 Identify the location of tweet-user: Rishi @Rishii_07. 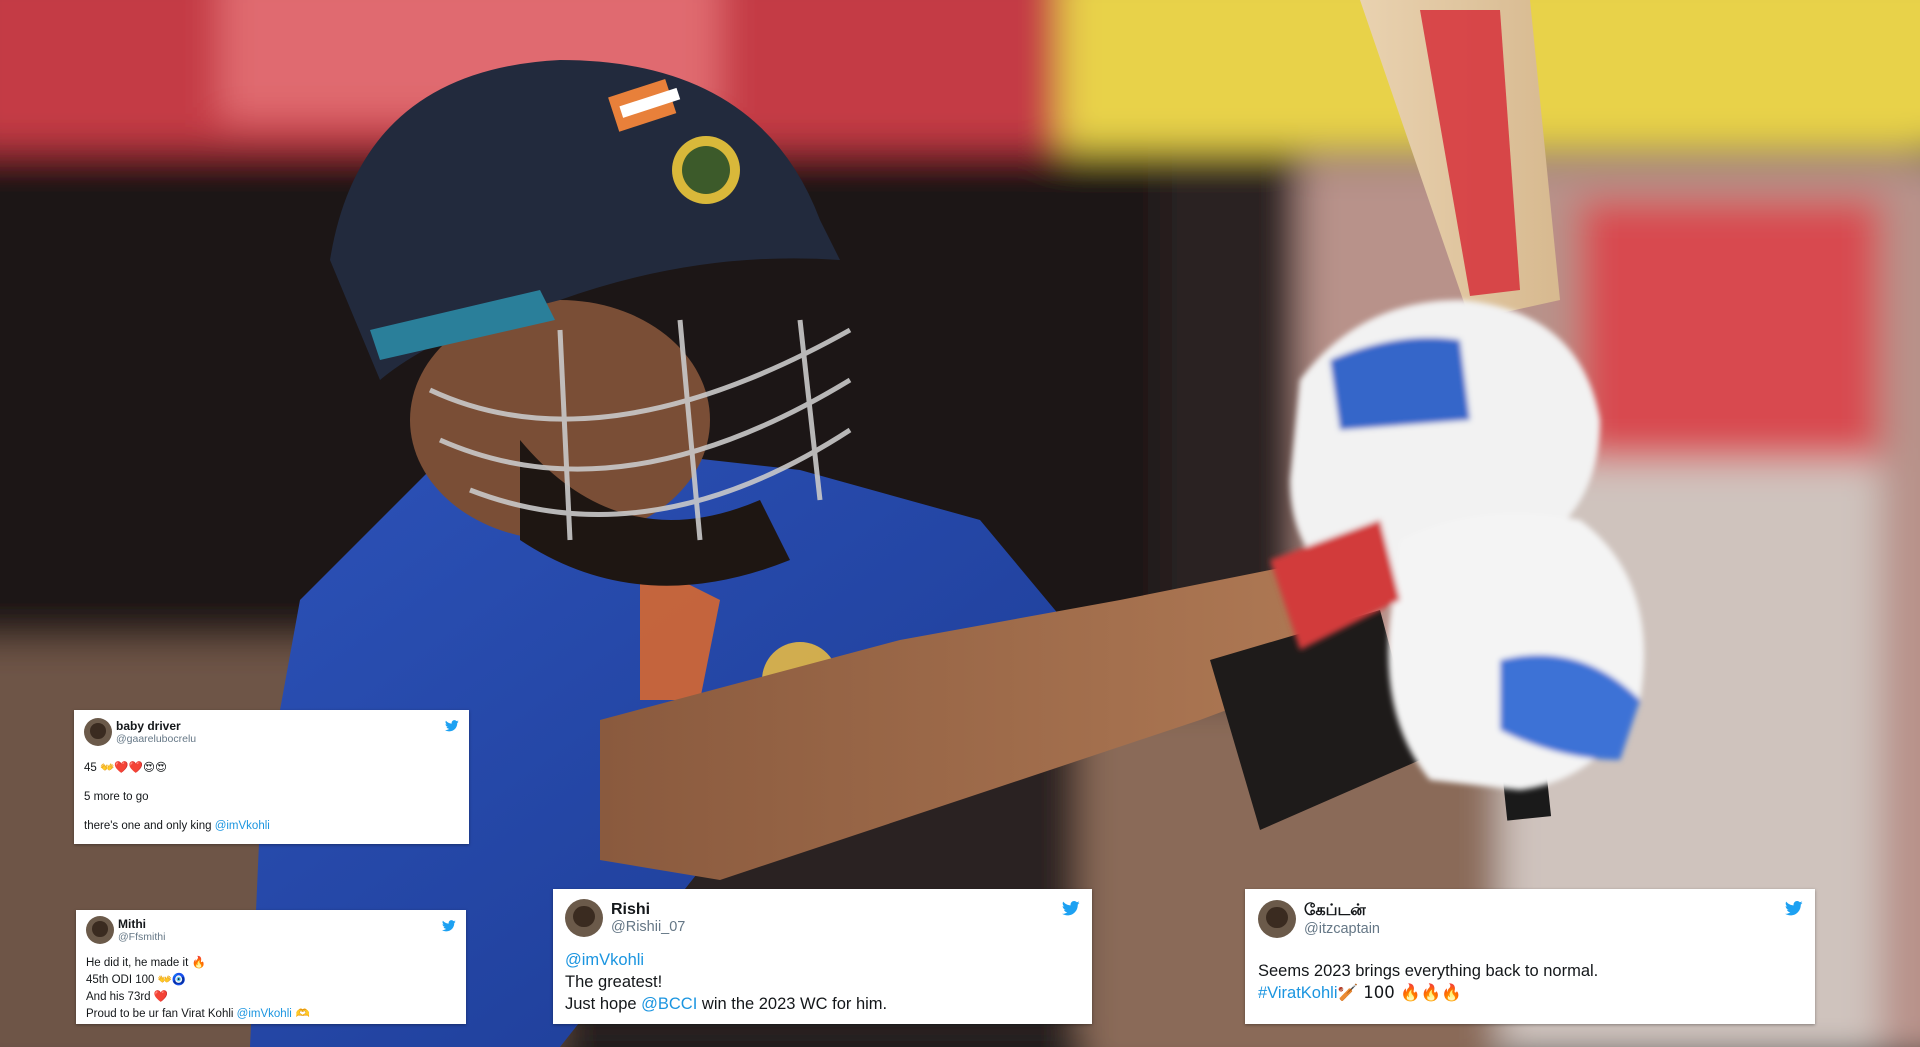
(648, 918).